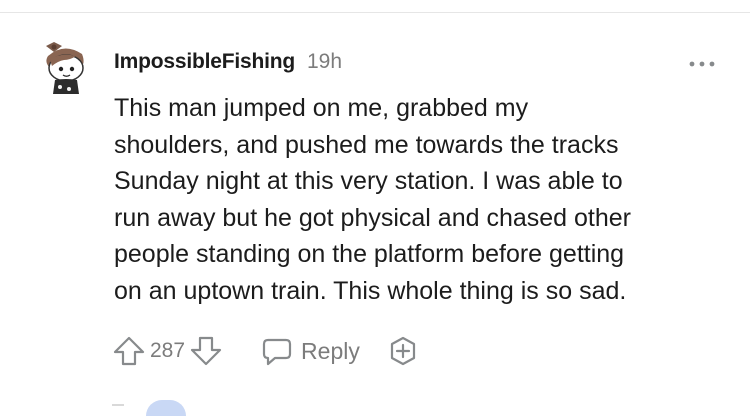 The height and width of the screenshot is (416, 750). I want to click on timestamp: 19h, so click(324, 62).